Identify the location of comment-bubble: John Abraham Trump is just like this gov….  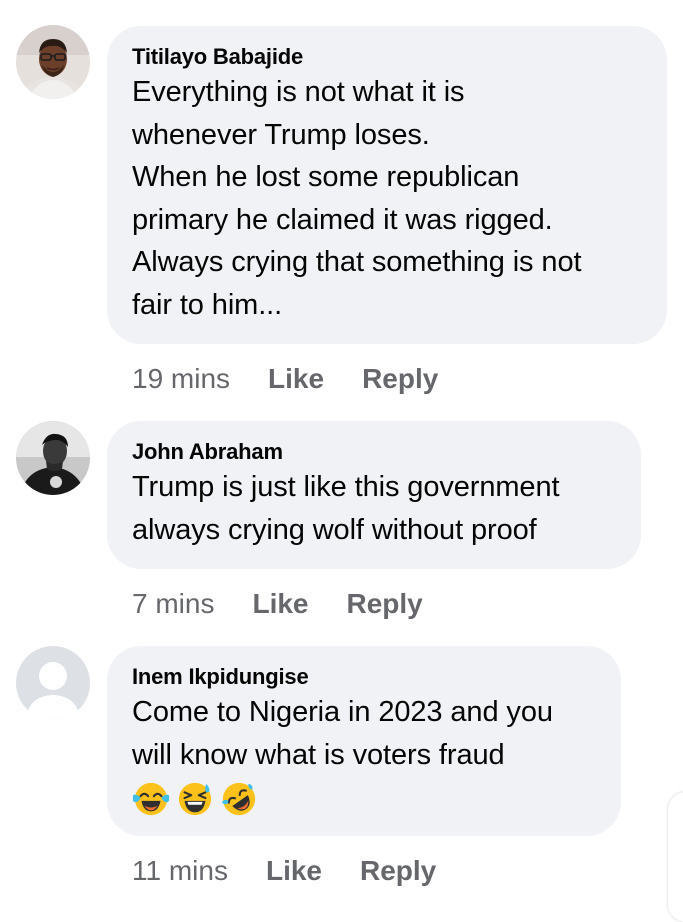
(374, 495).